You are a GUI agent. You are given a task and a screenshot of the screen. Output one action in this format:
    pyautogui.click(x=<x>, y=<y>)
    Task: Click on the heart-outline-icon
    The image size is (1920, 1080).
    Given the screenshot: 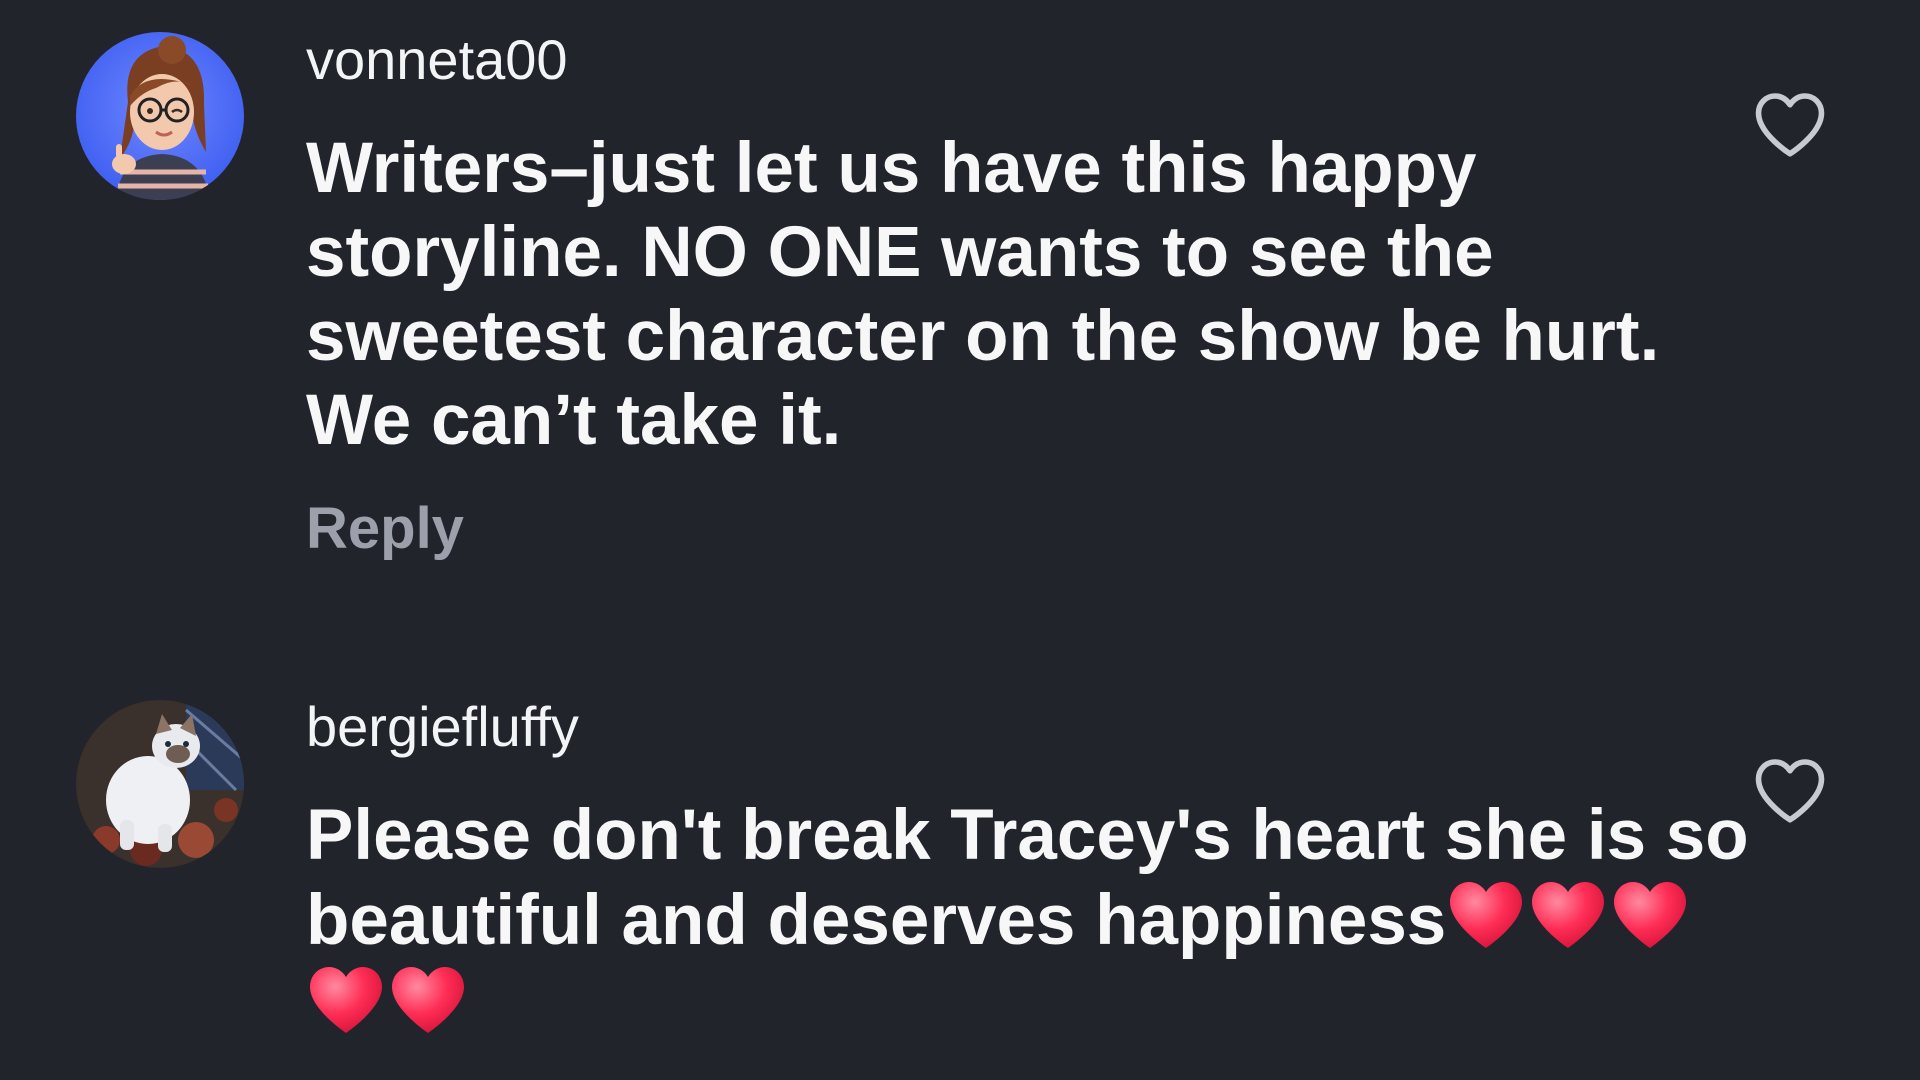 What is the action you would take?
    pyautogui.click(x=1790, y=791)
    